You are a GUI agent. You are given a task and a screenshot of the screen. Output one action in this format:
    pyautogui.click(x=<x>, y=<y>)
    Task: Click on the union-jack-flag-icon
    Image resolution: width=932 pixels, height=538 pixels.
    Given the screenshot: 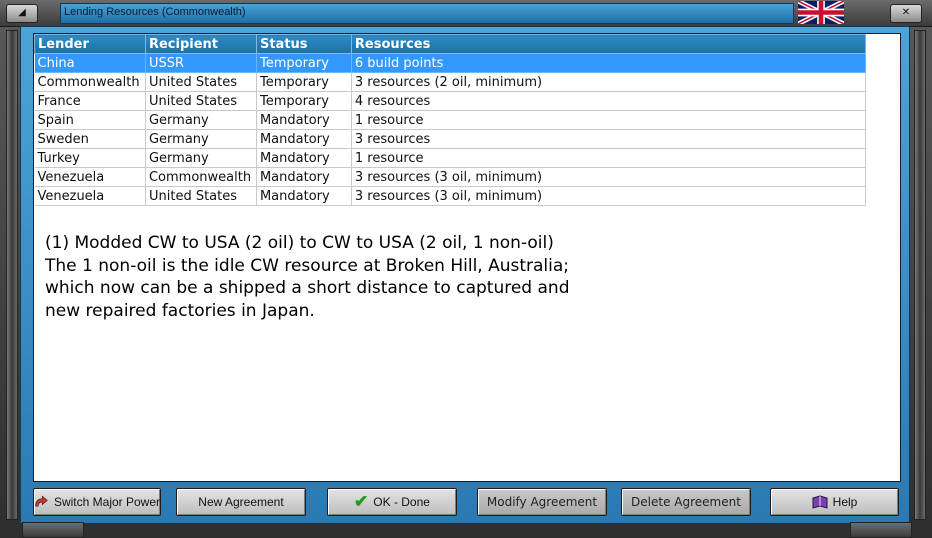 What is the action you would take?
    pyautogui.click(x=821, y=12)
    